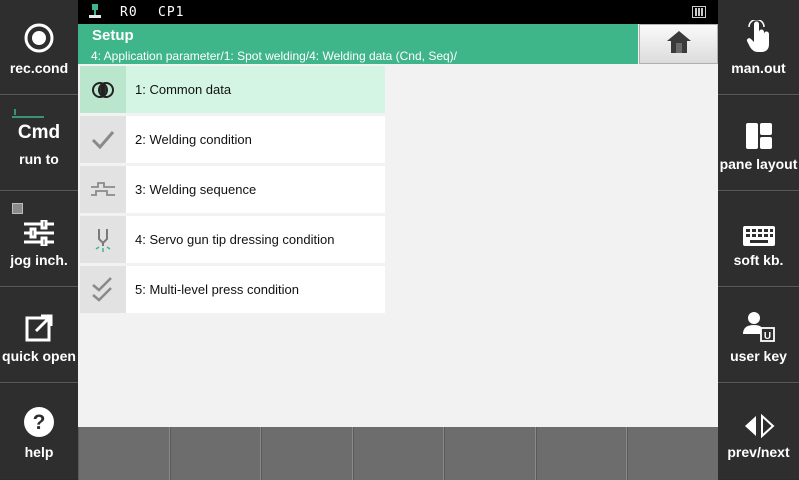 Image resolution: width=799 pixels, height=480 pixels. What do you see at coordinates (758, 68) in the screenshot?
I see `man-out-label: man.out` at bounding box center [758, 68].